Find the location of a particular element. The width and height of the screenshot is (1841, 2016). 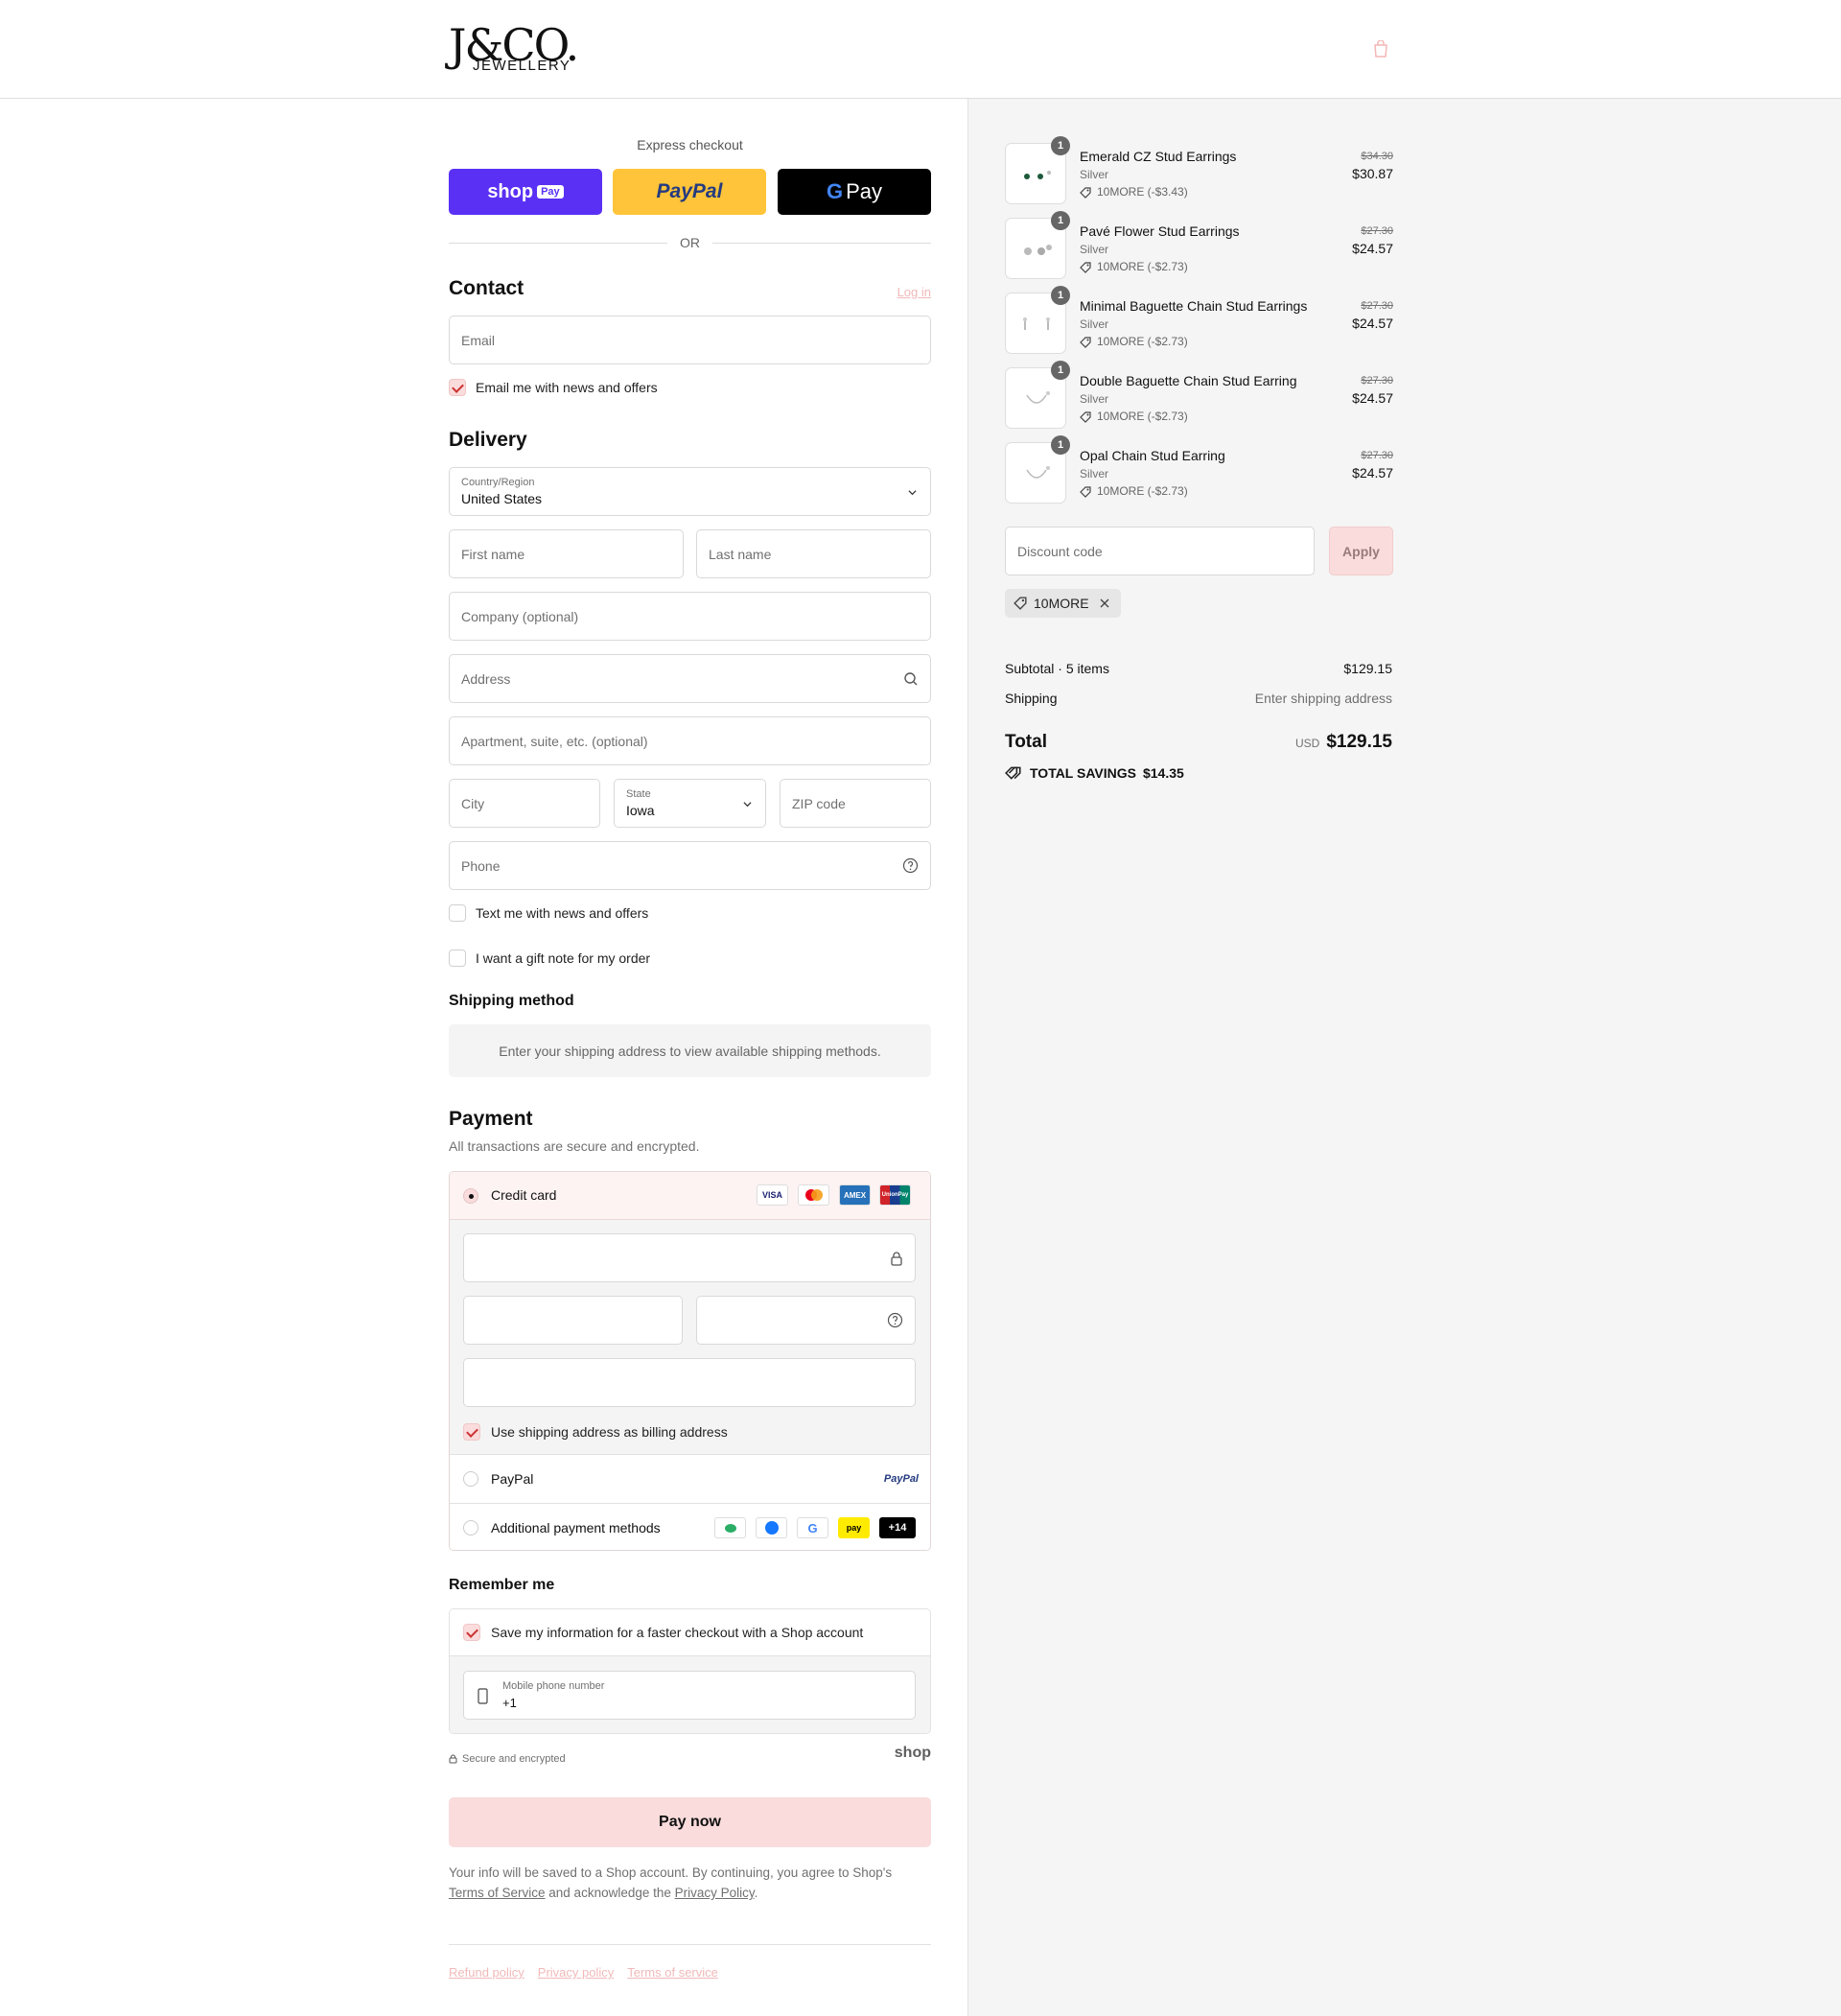

city-field: City is located at coordinates (524, 803).